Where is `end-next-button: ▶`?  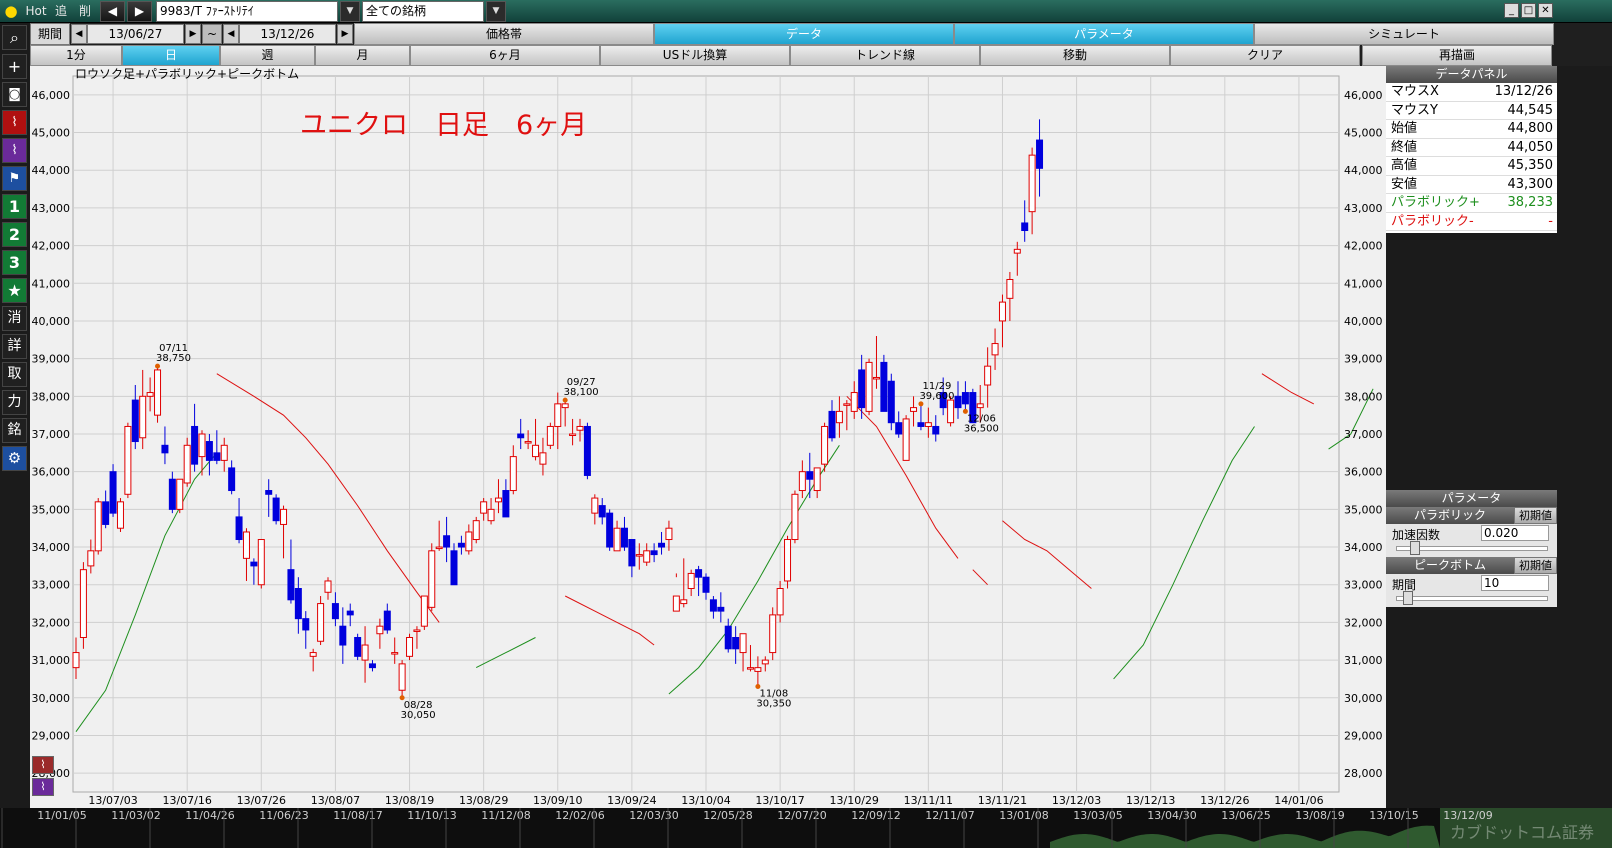
end-next-button: ▶ is located at coordinates (345, 34).